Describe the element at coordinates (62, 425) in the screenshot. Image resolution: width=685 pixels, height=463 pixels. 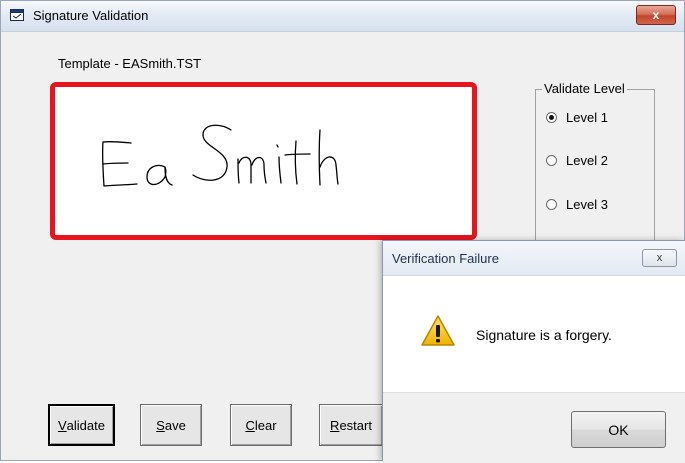
I see `validate-button-mnemonic: V` at that location.